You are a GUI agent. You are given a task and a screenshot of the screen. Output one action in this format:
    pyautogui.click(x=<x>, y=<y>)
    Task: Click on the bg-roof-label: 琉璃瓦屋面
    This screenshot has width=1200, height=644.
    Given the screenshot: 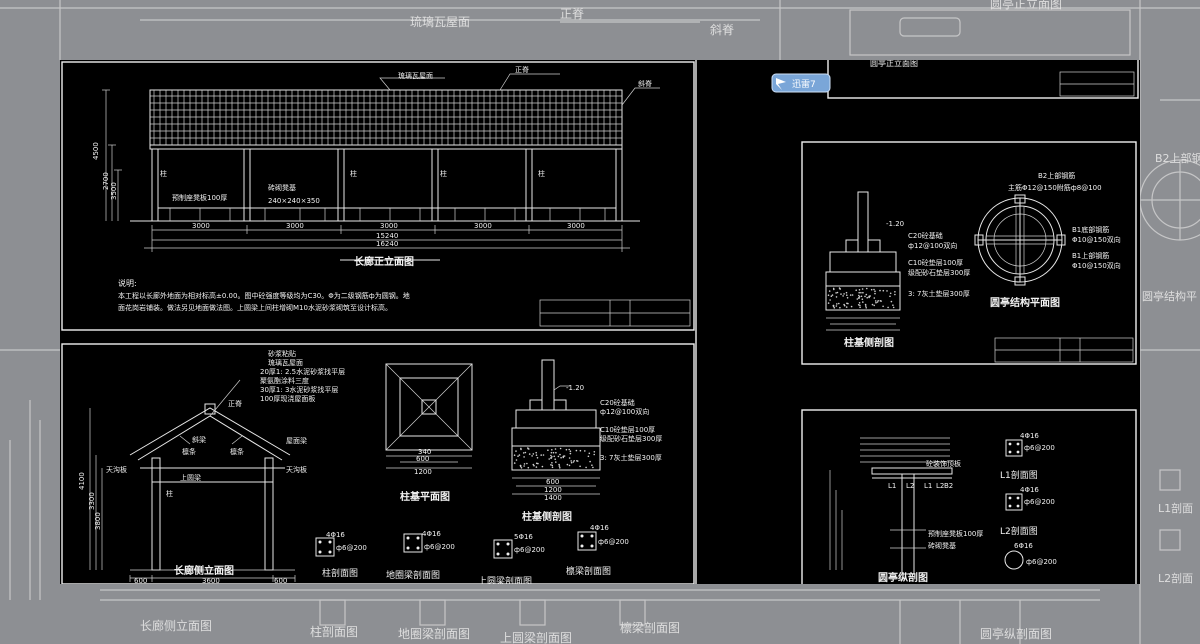 What is the action you would take?
    pyautogui.click(x=440, y=22)
    